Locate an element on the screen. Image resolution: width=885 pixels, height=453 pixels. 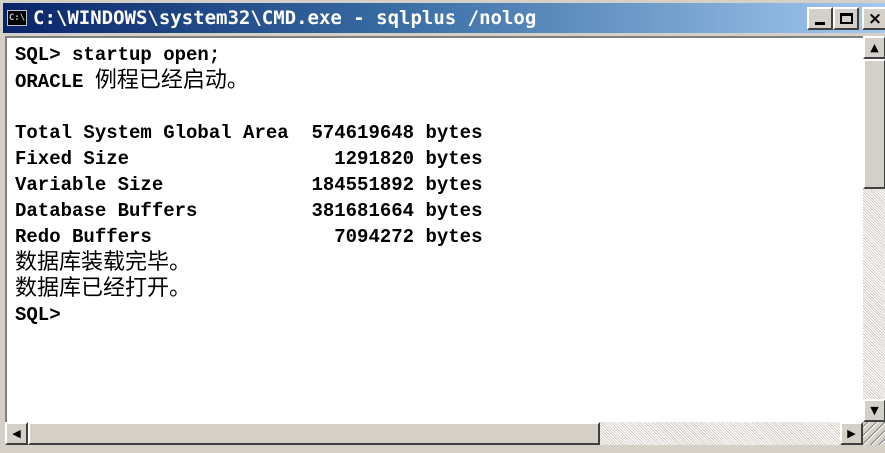
arrow-right-icon: ▶ is located at coordinates (851, 433).